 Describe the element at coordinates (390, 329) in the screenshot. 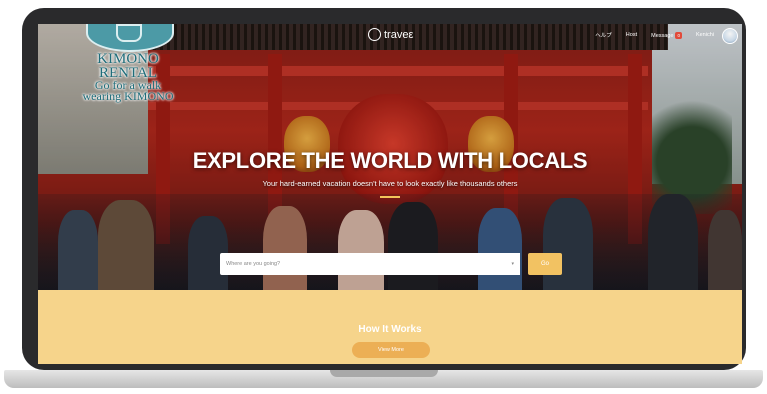

I see `how-it-works-title: How It Works` at that location.